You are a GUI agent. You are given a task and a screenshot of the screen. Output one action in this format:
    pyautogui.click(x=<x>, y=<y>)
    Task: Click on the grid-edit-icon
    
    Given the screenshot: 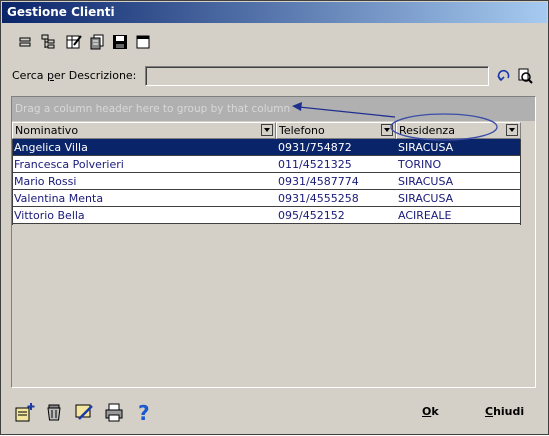 What is the action you would take?
    pyautogui.click(x=74, y=42)
    